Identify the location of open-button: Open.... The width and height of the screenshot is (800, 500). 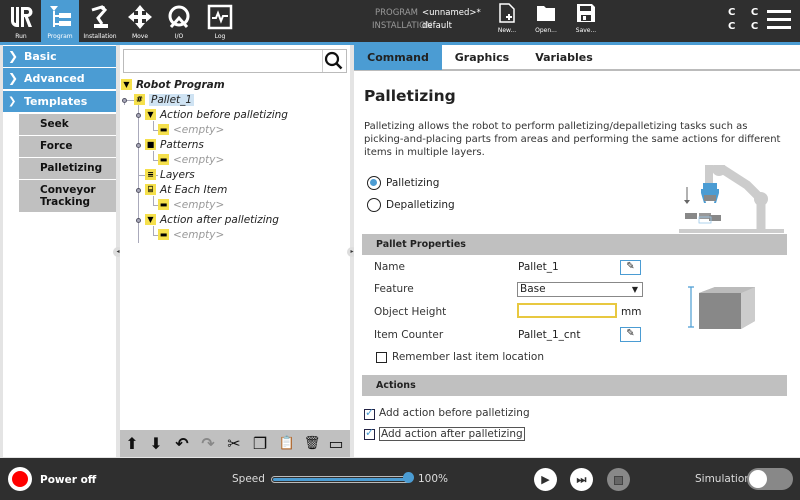
(546, 18).